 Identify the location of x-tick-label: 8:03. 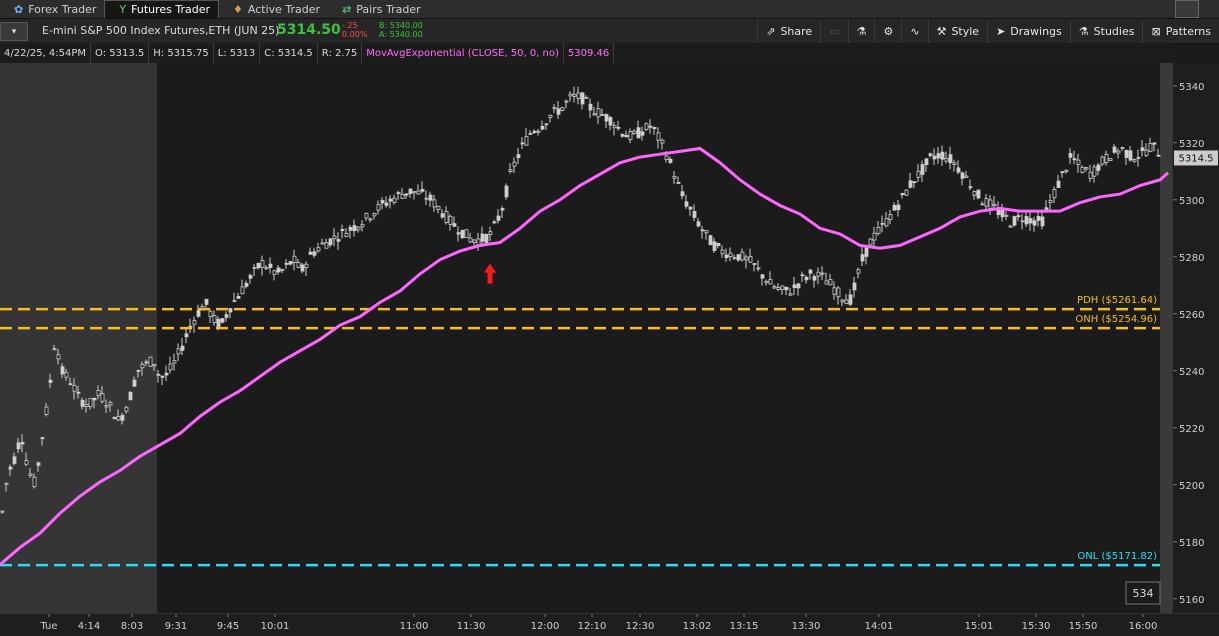
(132, 626).